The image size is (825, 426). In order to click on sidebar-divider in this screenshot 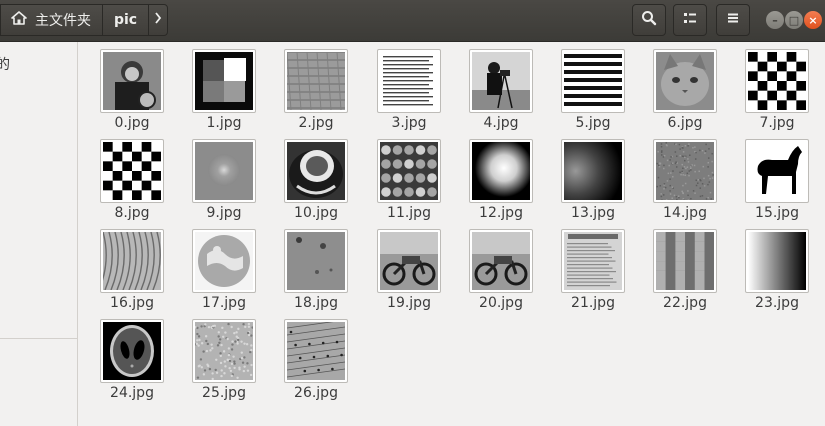, I will do `click(38, 338)`.